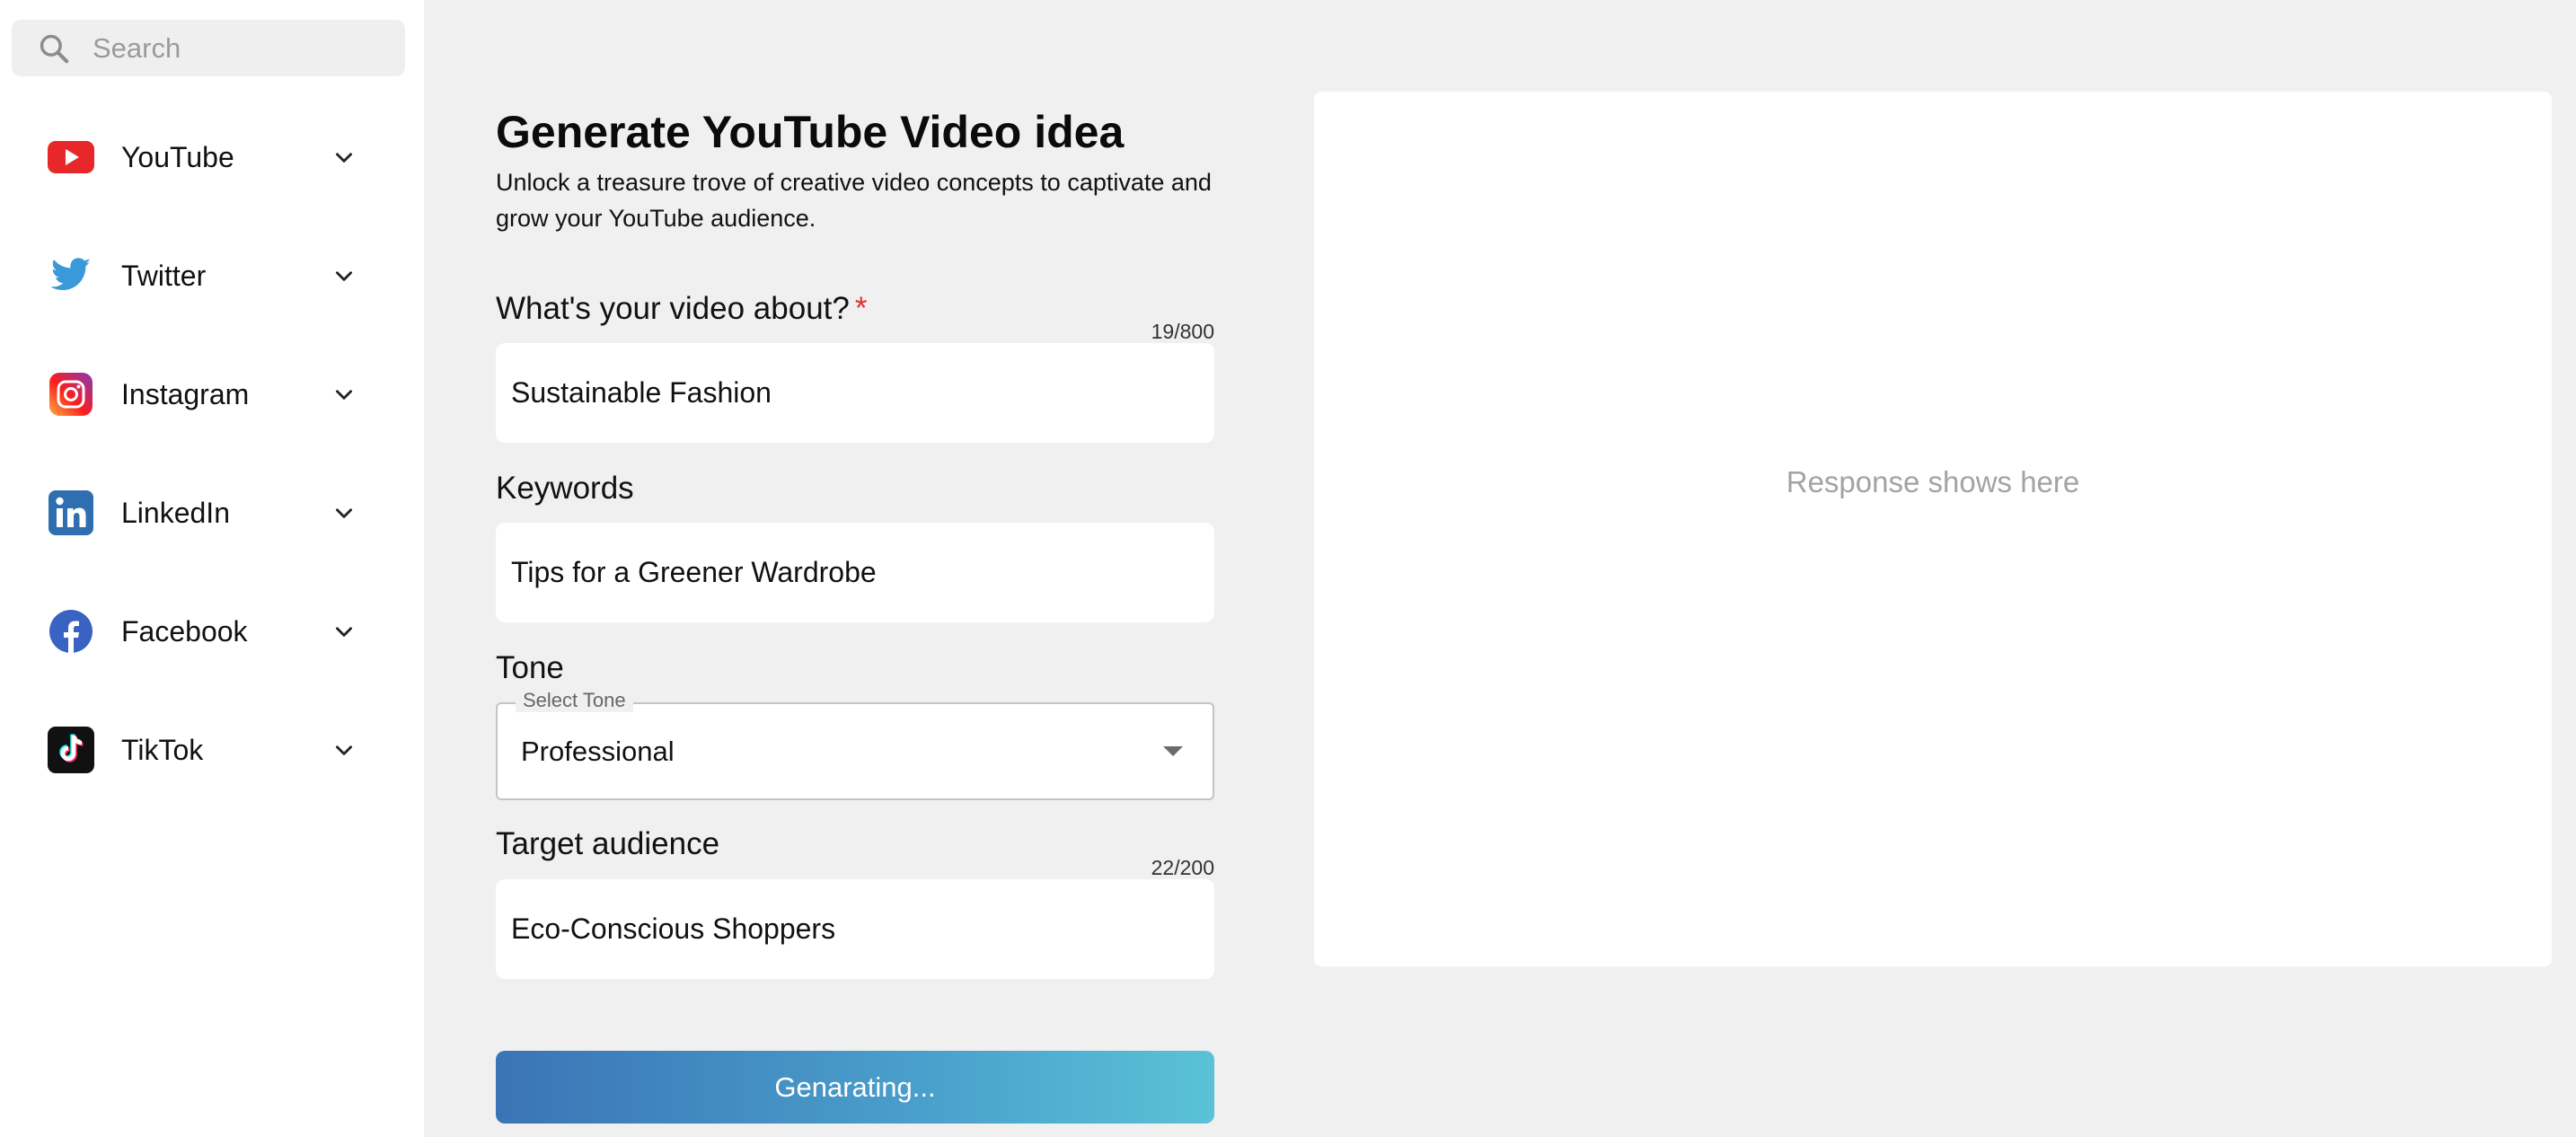 This screenshot has height=1137, width=2576. Describe the element at coordinates (608, 843) in the screenshot. I see `target-audience-label: Target audience` at that location.